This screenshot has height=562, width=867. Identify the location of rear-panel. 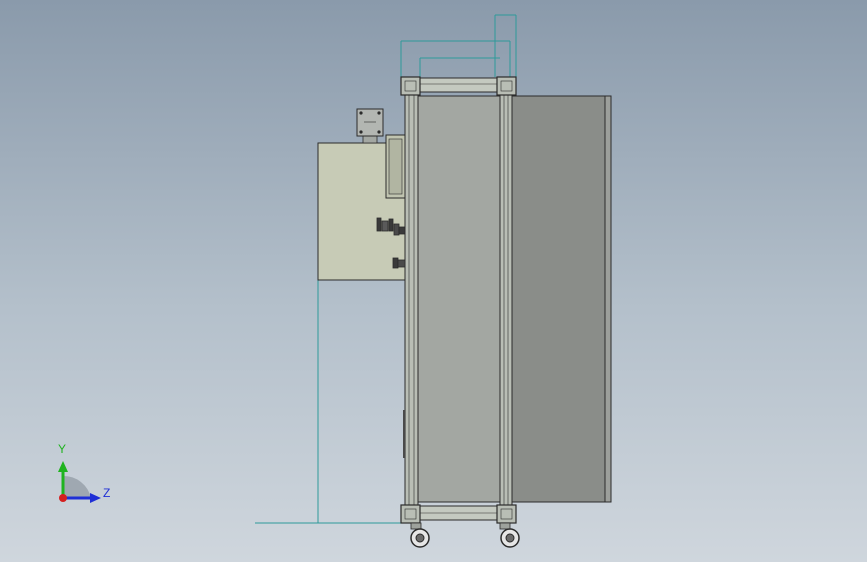
(561, 299).